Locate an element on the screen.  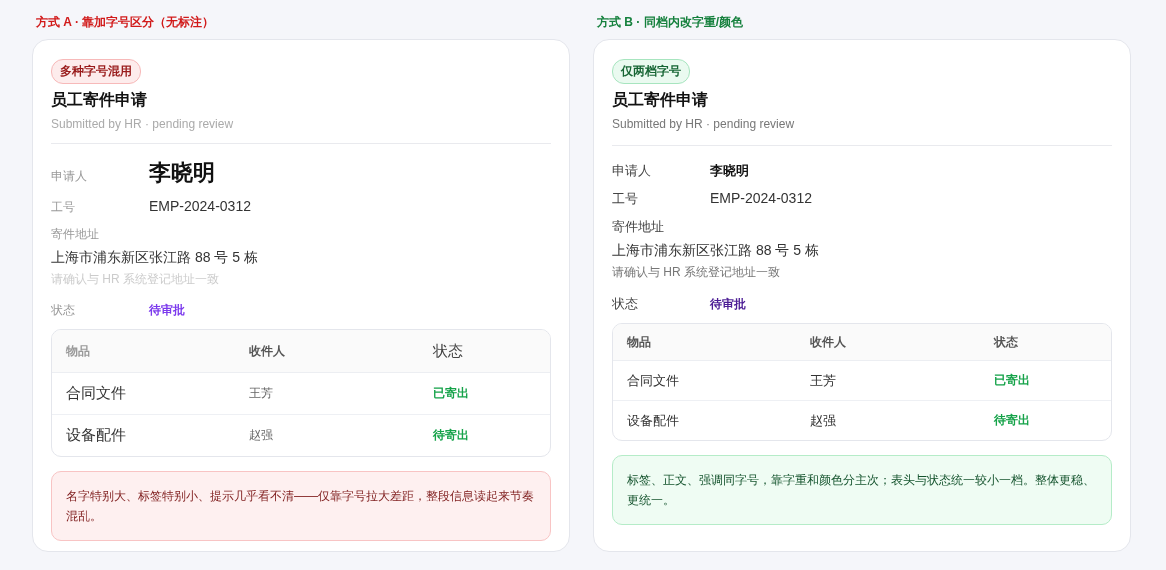
section-heading: 方式 B · 同档内改字重/颜色 is located at coordinates (670, 22).